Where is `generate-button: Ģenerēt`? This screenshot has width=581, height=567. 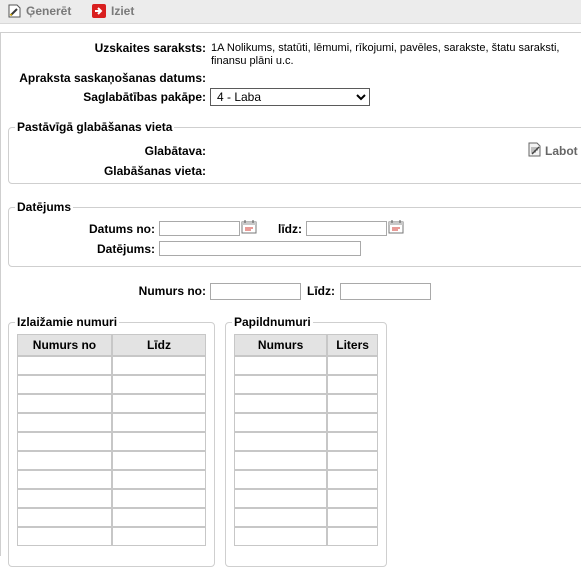
generate-button: Ģenerēt is located at coordinates (39, 10).